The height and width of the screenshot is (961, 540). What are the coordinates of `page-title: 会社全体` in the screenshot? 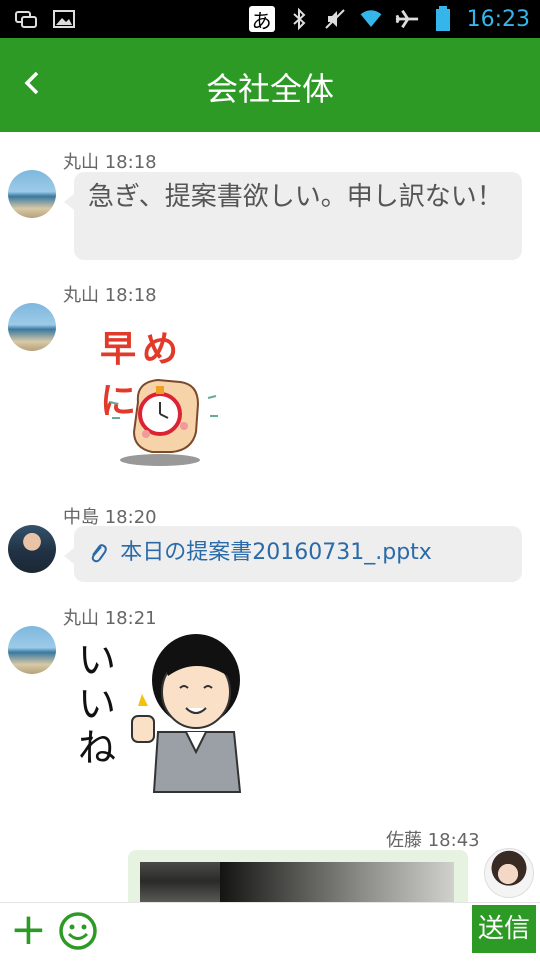 It's located at (269, 89).